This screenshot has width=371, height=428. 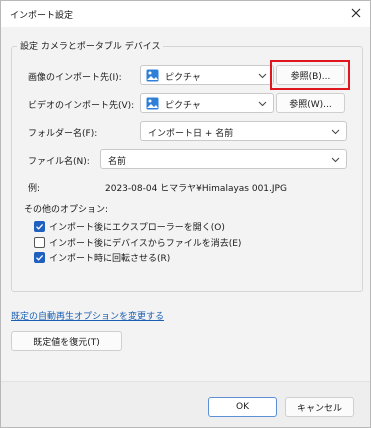 I want to click on file-name-label: ファイル名(N):, so click(x=59, y=162).